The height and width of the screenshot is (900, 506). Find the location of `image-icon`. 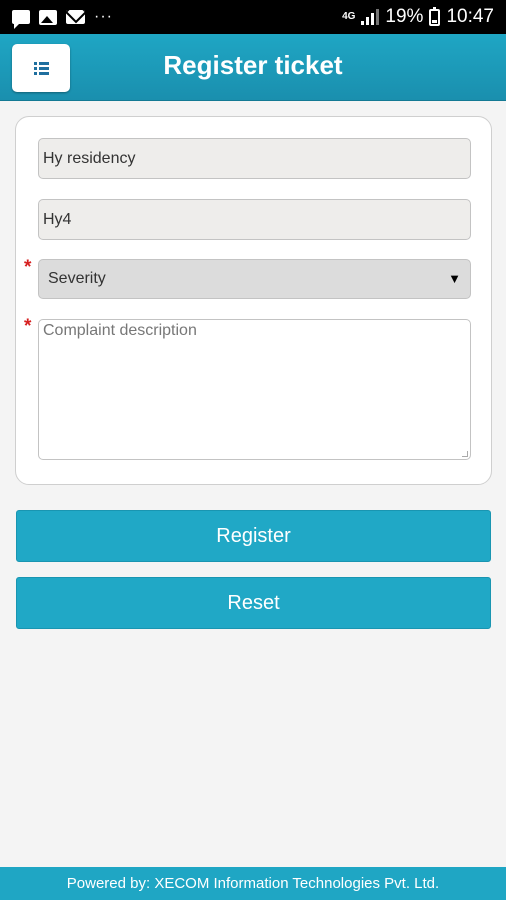

image-icon is located at coordinates (48, 17).